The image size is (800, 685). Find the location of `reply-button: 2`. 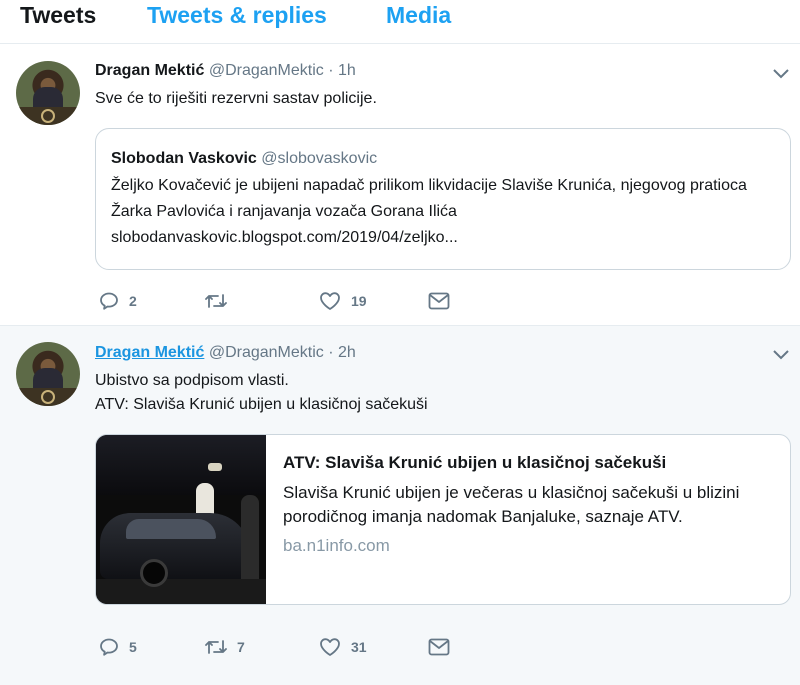

reply-button: 2 is located at coordinates (118, 301).